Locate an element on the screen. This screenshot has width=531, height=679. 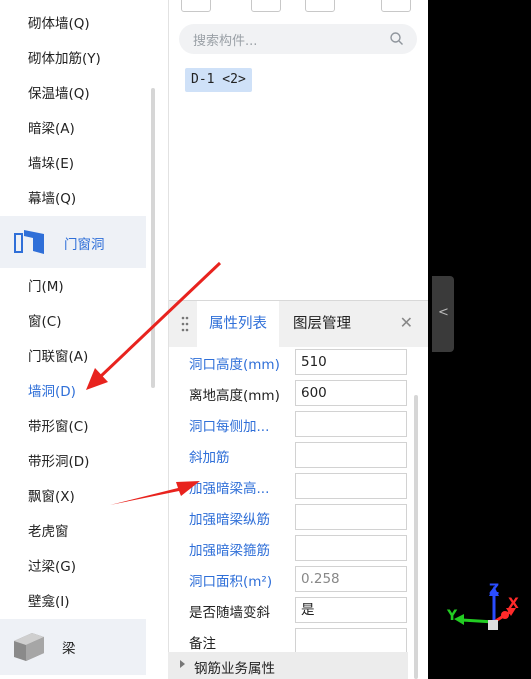
category-doors-windows: 门窗洞 is located at coordinates (73, 242).